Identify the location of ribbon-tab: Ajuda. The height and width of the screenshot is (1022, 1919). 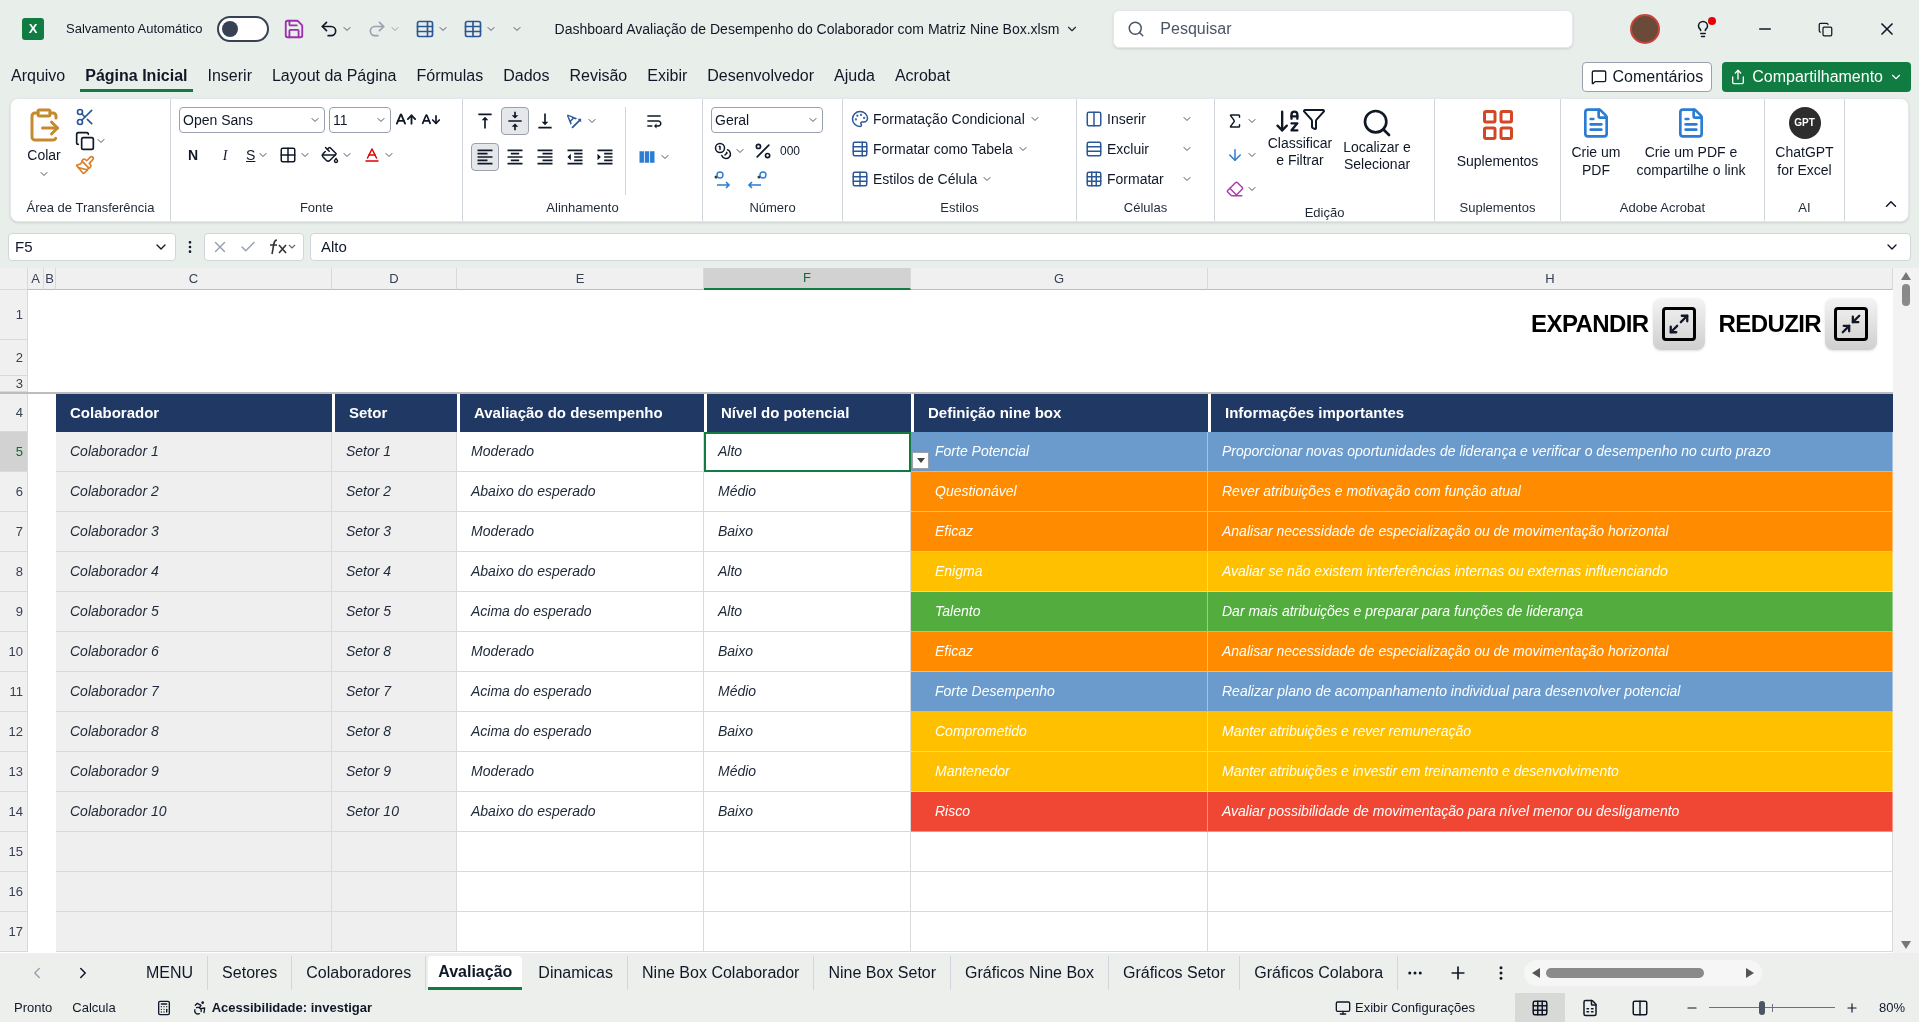
(854, 77).